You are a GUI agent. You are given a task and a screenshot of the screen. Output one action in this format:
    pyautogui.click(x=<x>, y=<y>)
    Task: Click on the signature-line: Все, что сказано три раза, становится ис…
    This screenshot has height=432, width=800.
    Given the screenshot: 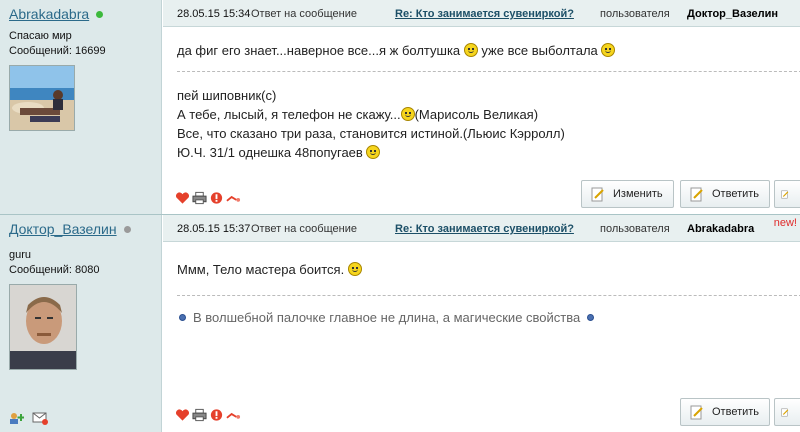 What is the action you would take?
    pyautogui.click(x=371, y=133)
    